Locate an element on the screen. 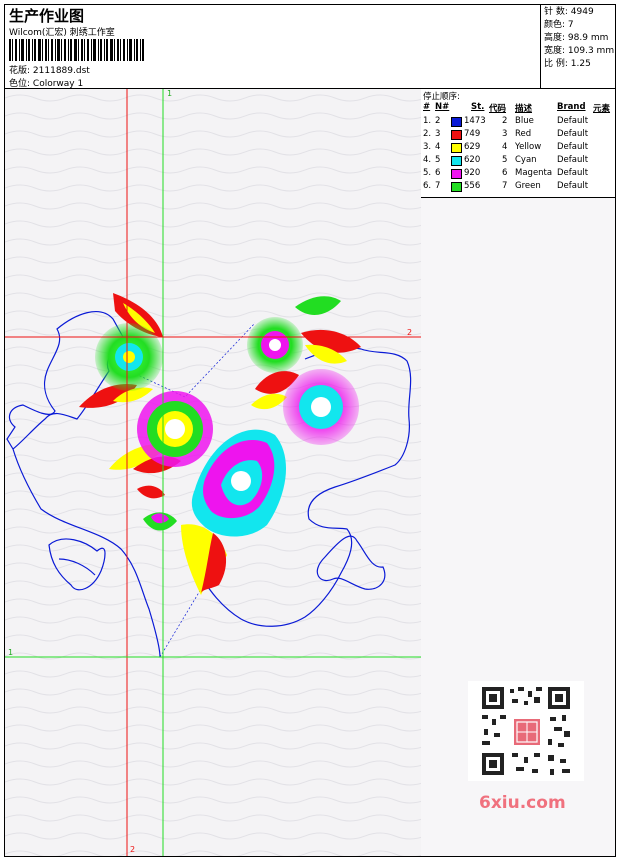 This screenshot has width=620, height=861. cell-st: 1473 is located at coordinates (475, 121).